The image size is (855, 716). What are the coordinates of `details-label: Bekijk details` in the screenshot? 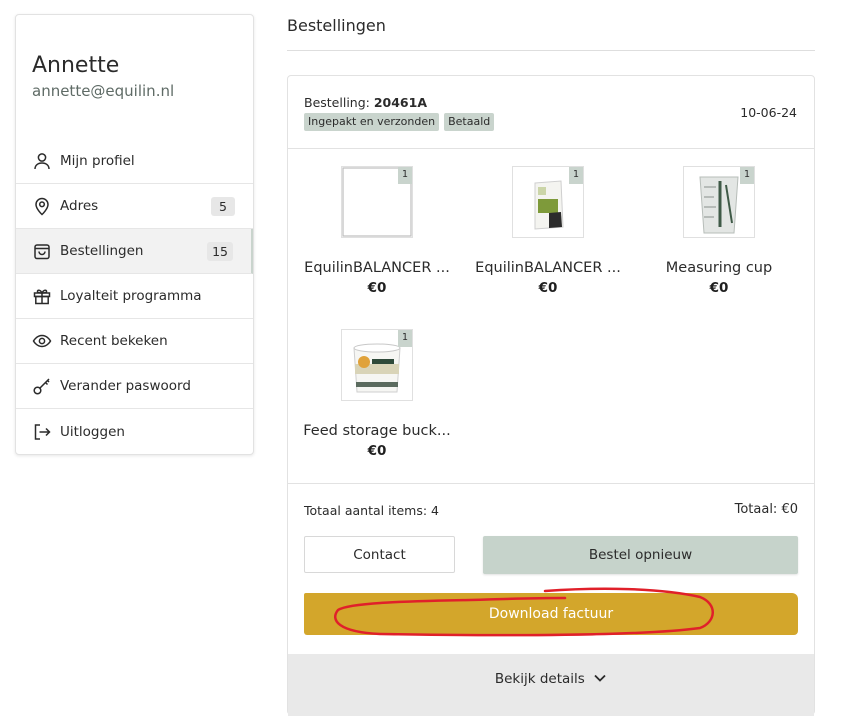 It's located at (539, 679).